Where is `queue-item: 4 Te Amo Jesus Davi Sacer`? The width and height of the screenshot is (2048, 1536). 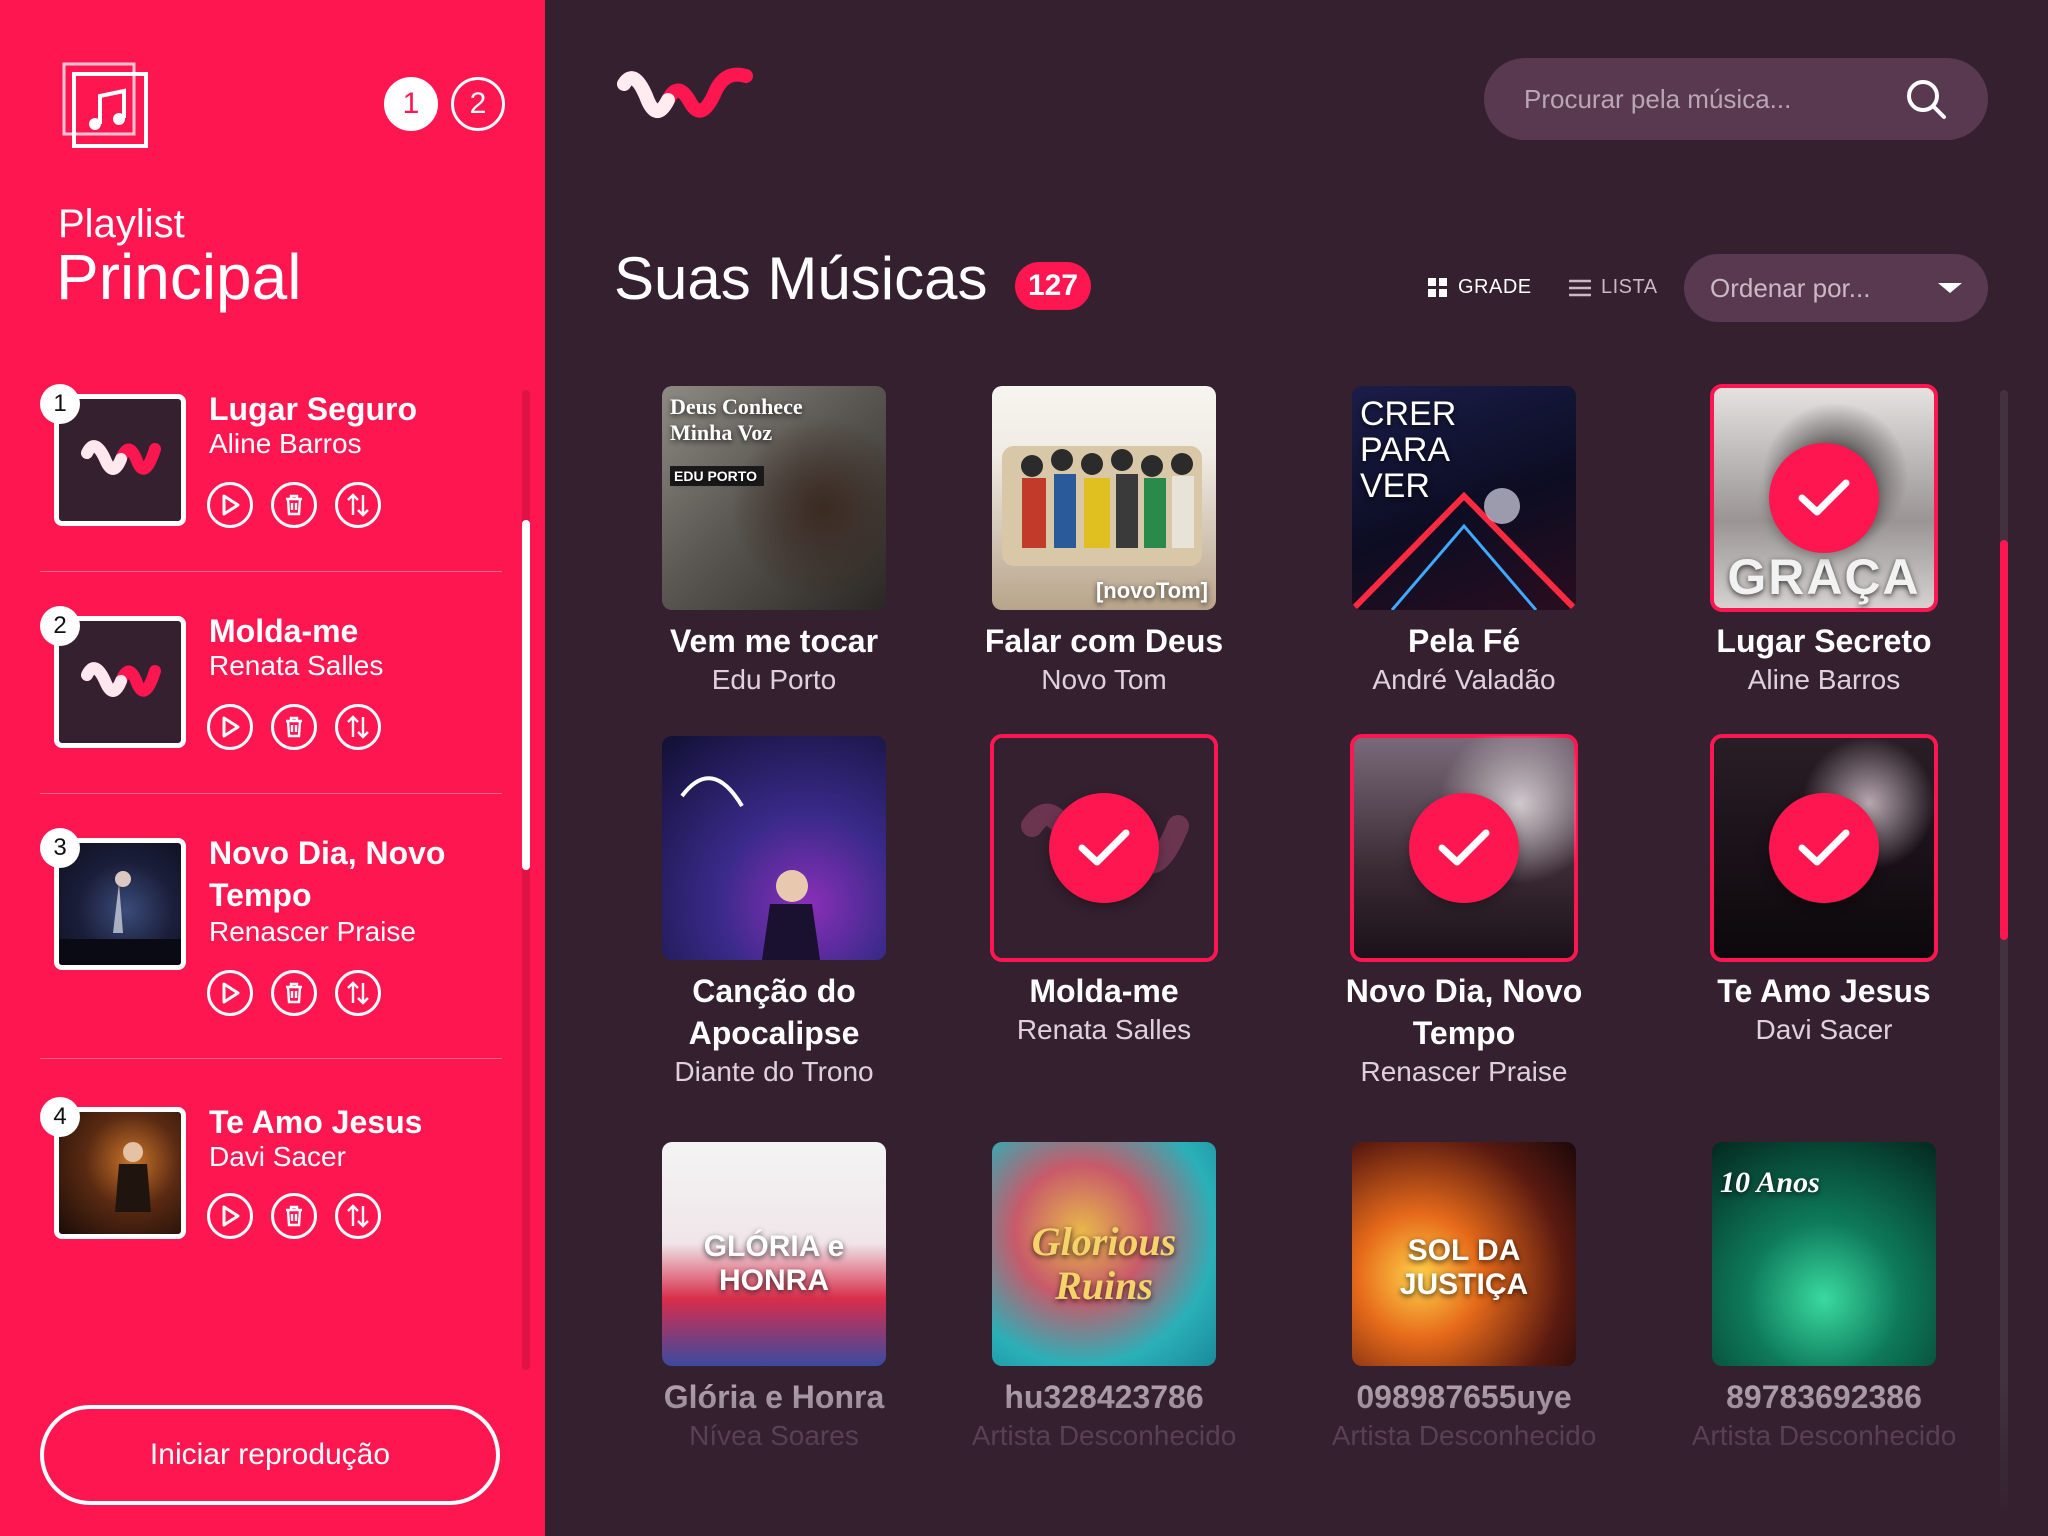
queue-item: 4 Te Amo Jesus Davi Sacer is located at coordinates (271, 1164).